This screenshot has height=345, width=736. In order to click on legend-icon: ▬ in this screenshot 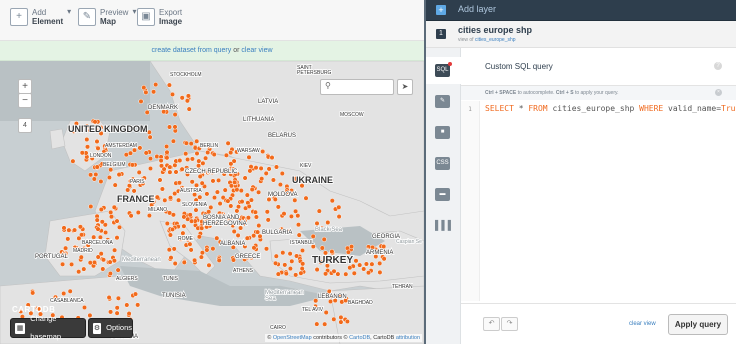, I will do `click(442, 194)`.